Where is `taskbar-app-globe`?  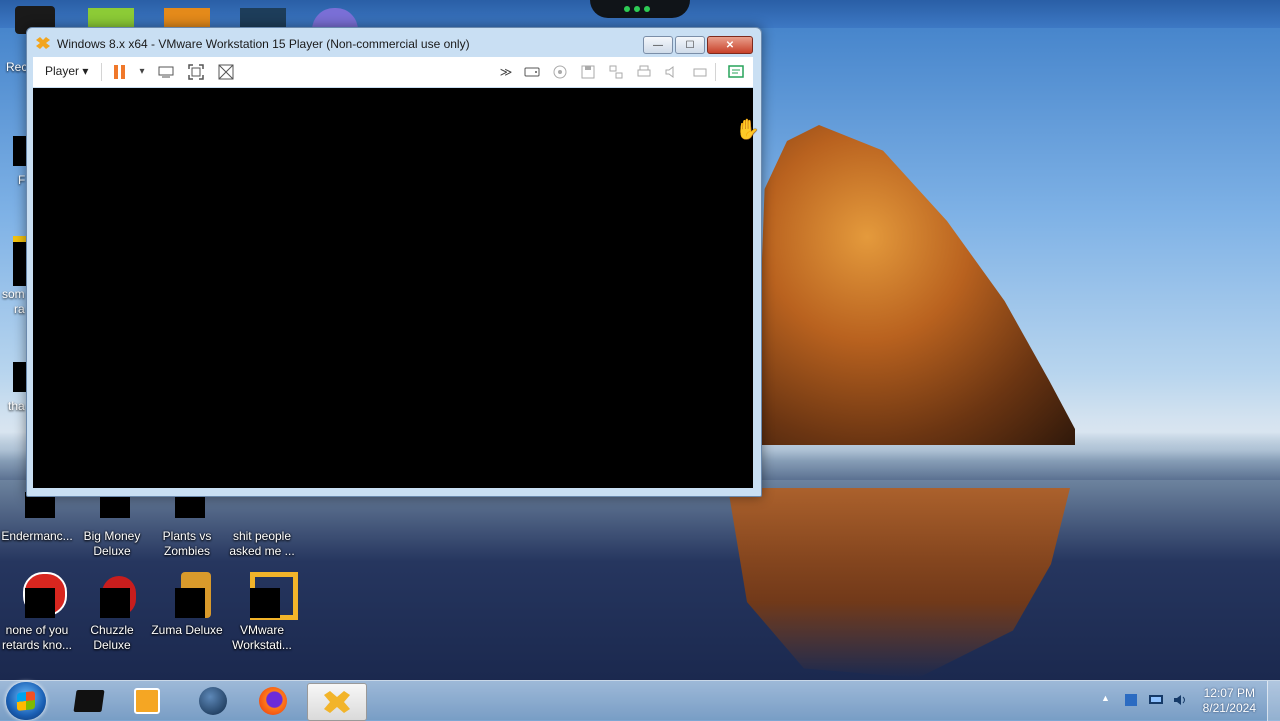
taskbar-app-globe is located at coordinates (213, 701).